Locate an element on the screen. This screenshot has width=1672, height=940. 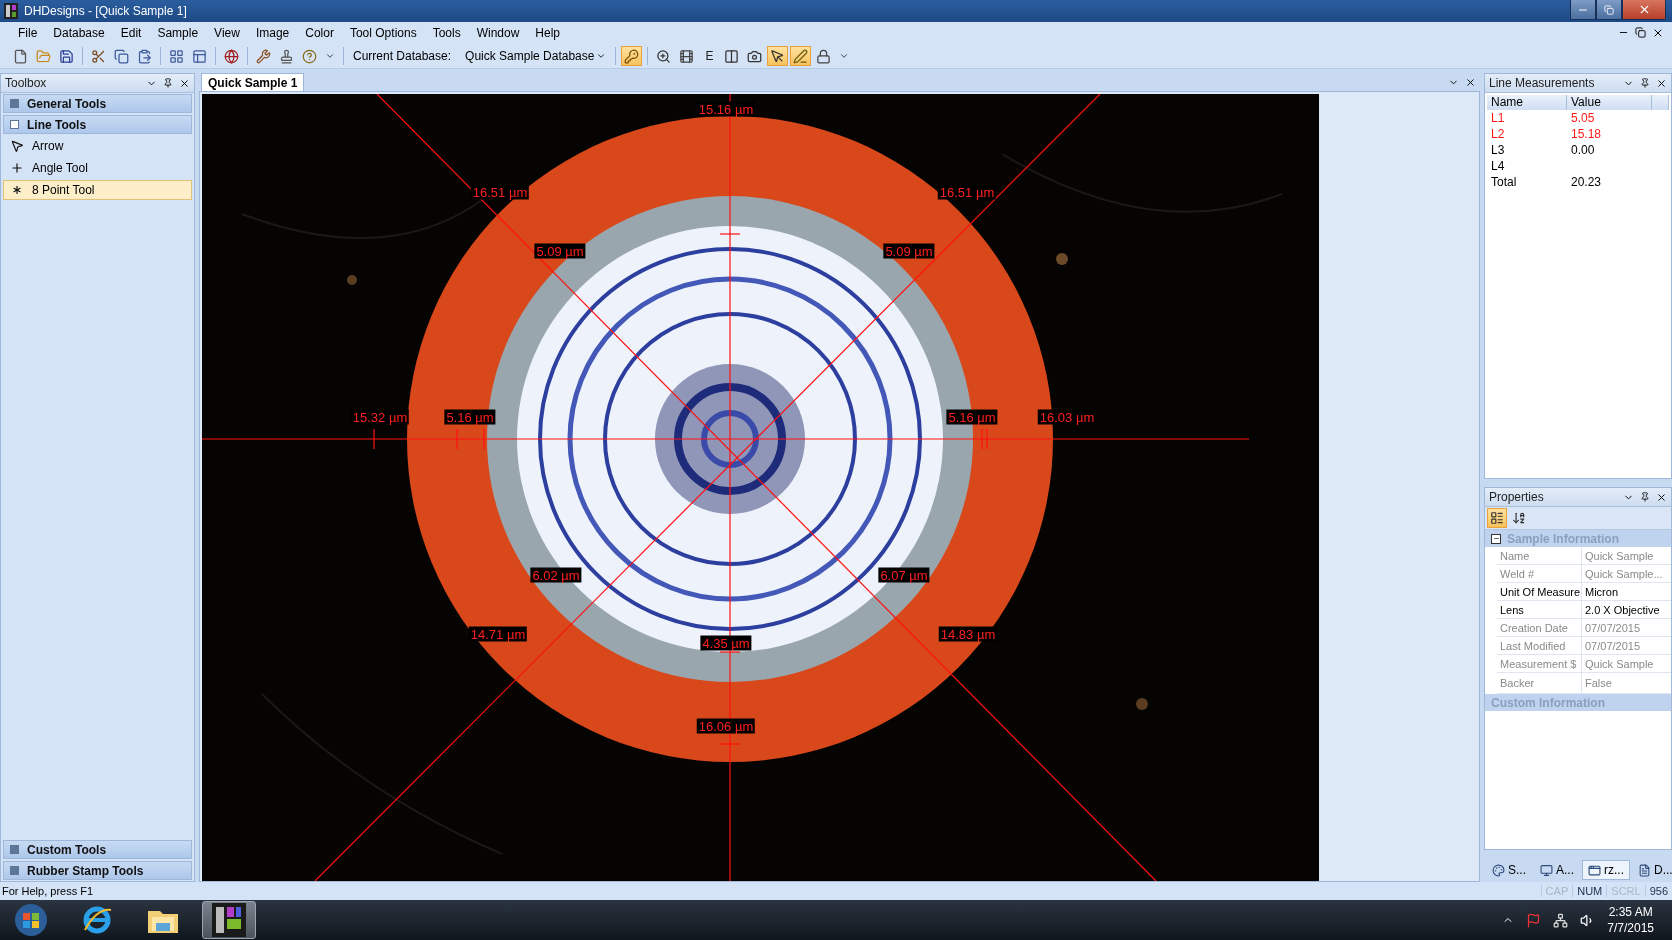
view-button is located at coordinates (1497, 518).